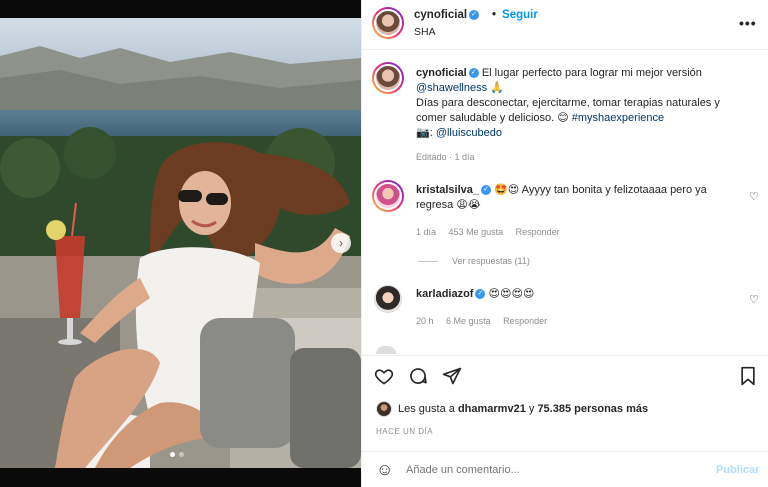  What do you see at coordinates (497, 88) in the screenshot?
I see `pray-emoji: 🙏` at bounding box center [497, 88].